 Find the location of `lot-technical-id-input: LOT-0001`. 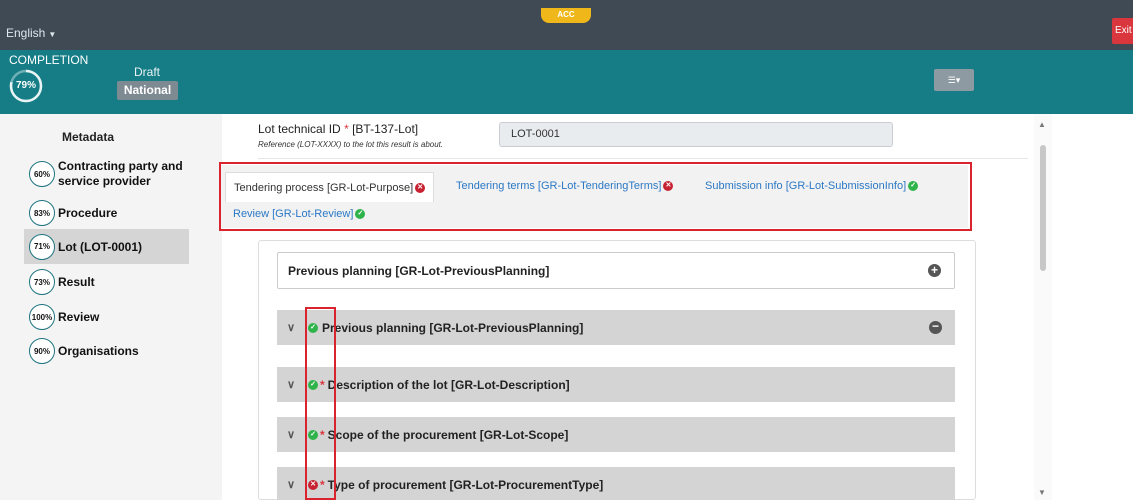

lot-technical-id-input: LOT-0001 is located at coordinates (696, 134).